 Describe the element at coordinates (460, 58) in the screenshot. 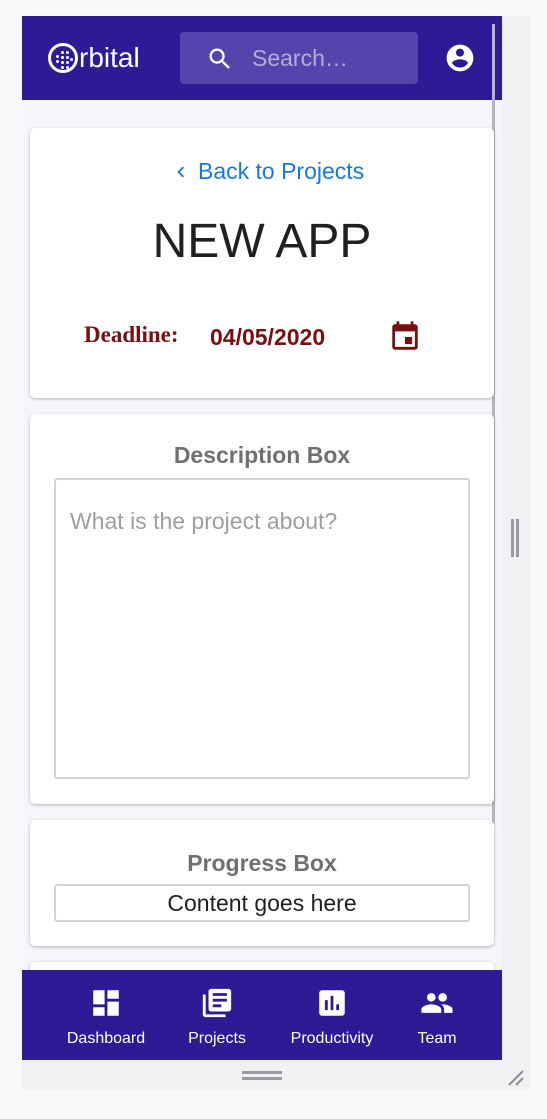

I see `account-icon` at that location.